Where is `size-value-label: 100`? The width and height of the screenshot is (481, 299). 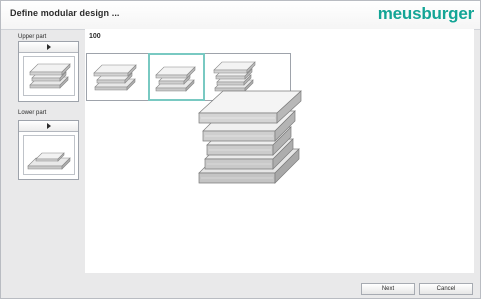 size-value-label: 100 is located at coordinates (95, 36).